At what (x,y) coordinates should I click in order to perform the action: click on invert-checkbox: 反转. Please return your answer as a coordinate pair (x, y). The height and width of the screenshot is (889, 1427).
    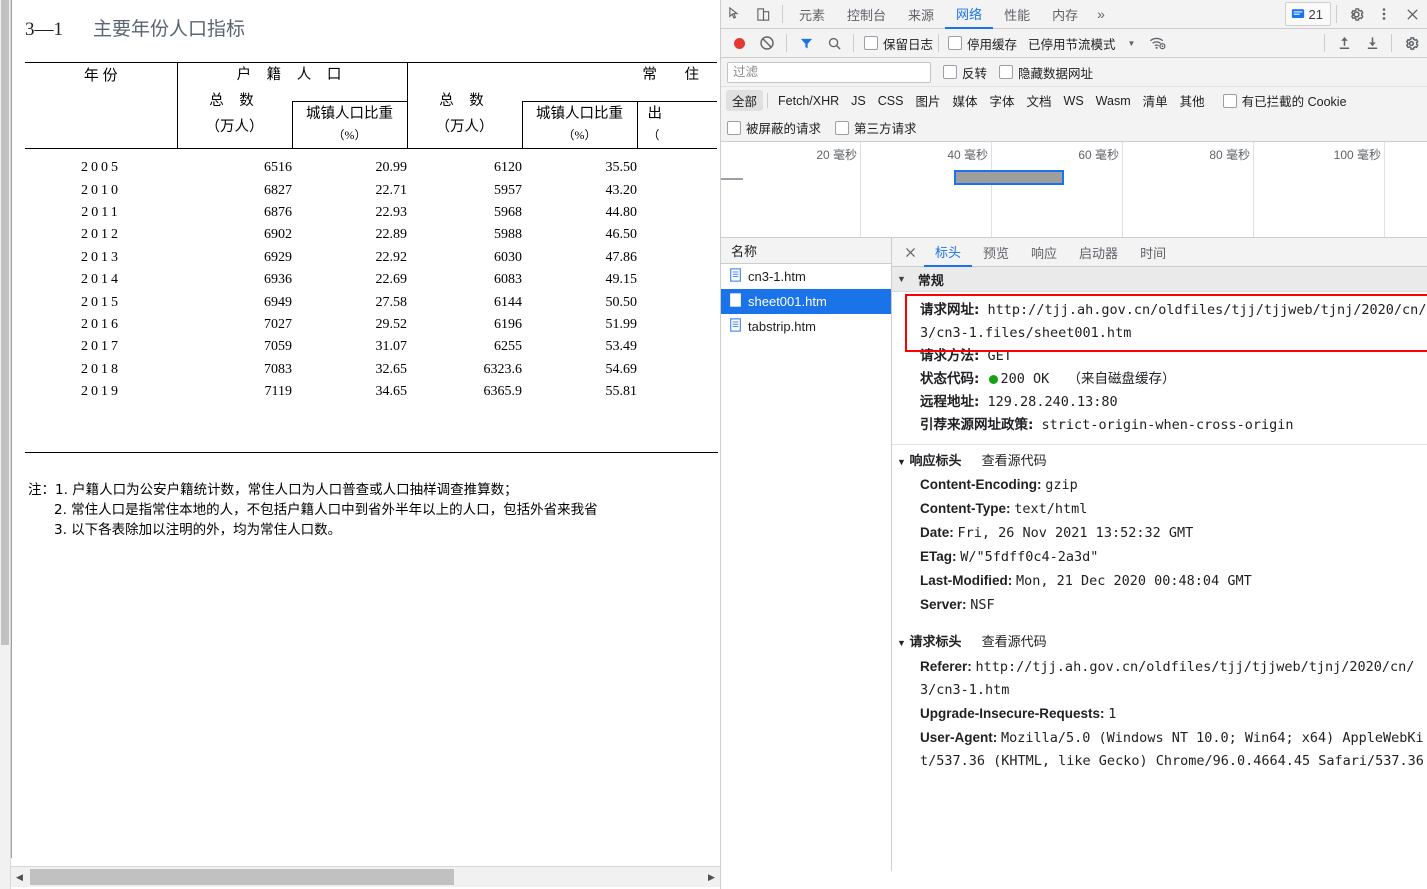
    Looking at the image, I should click on (965, 72).